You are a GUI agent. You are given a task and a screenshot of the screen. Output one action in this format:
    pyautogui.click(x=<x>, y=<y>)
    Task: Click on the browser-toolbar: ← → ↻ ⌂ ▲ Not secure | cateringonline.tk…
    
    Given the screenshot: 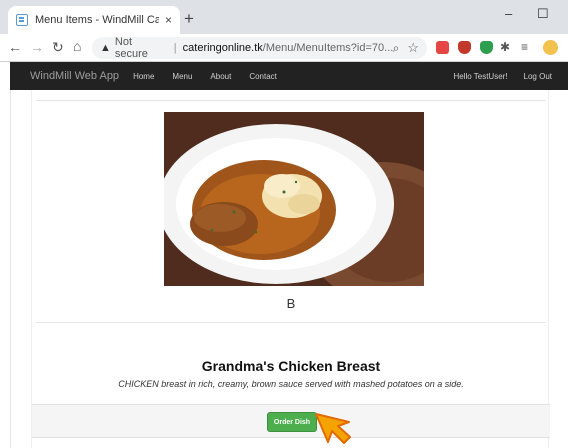 What is the action you would take?
    pyautogui.click(x=284, y=48)
    